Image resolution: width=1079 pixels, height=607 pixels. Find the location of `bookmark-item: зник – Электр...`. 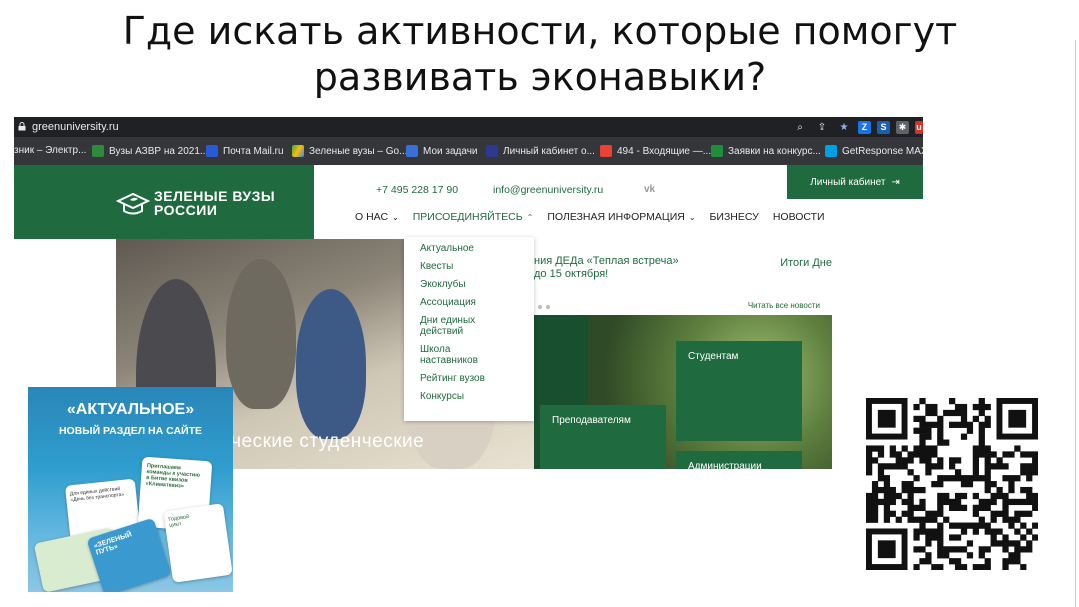

bookmark-item: зник – Электр... is located at coordinates (50, 150).